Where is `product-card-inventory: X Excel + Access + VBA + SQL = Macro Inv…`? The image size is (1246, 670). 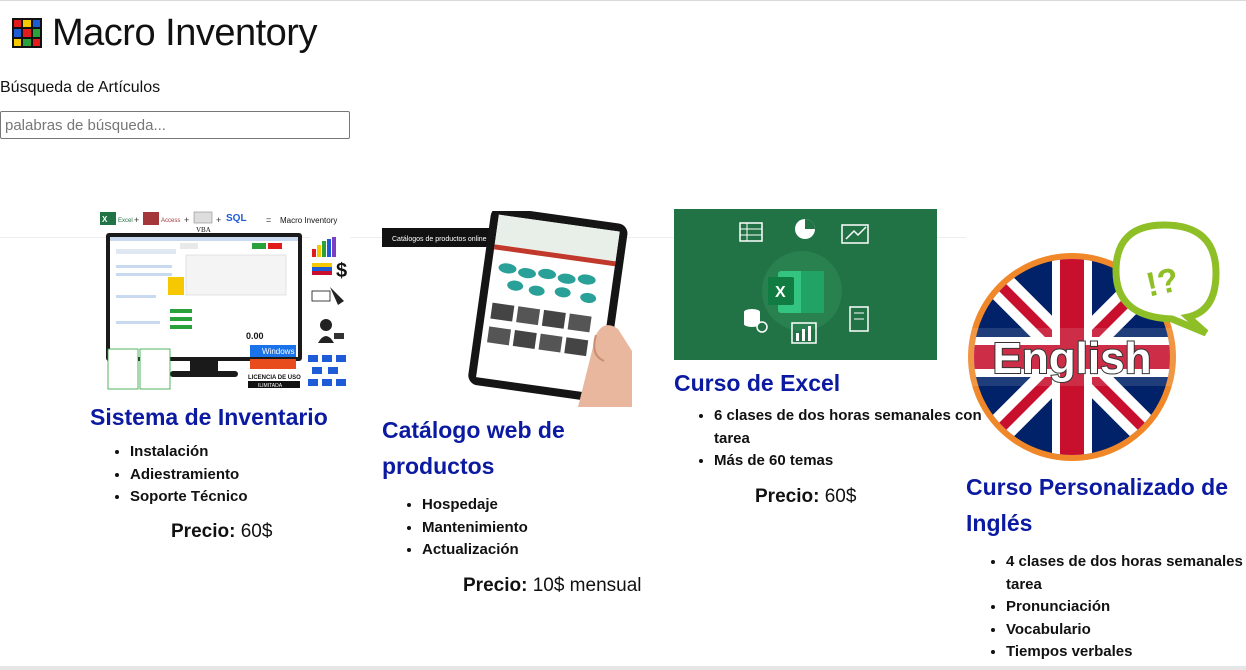 product-card-inventory: X Excel + Access + VBA + SQL = Macro Inv… is located at coordinates (225, 376).